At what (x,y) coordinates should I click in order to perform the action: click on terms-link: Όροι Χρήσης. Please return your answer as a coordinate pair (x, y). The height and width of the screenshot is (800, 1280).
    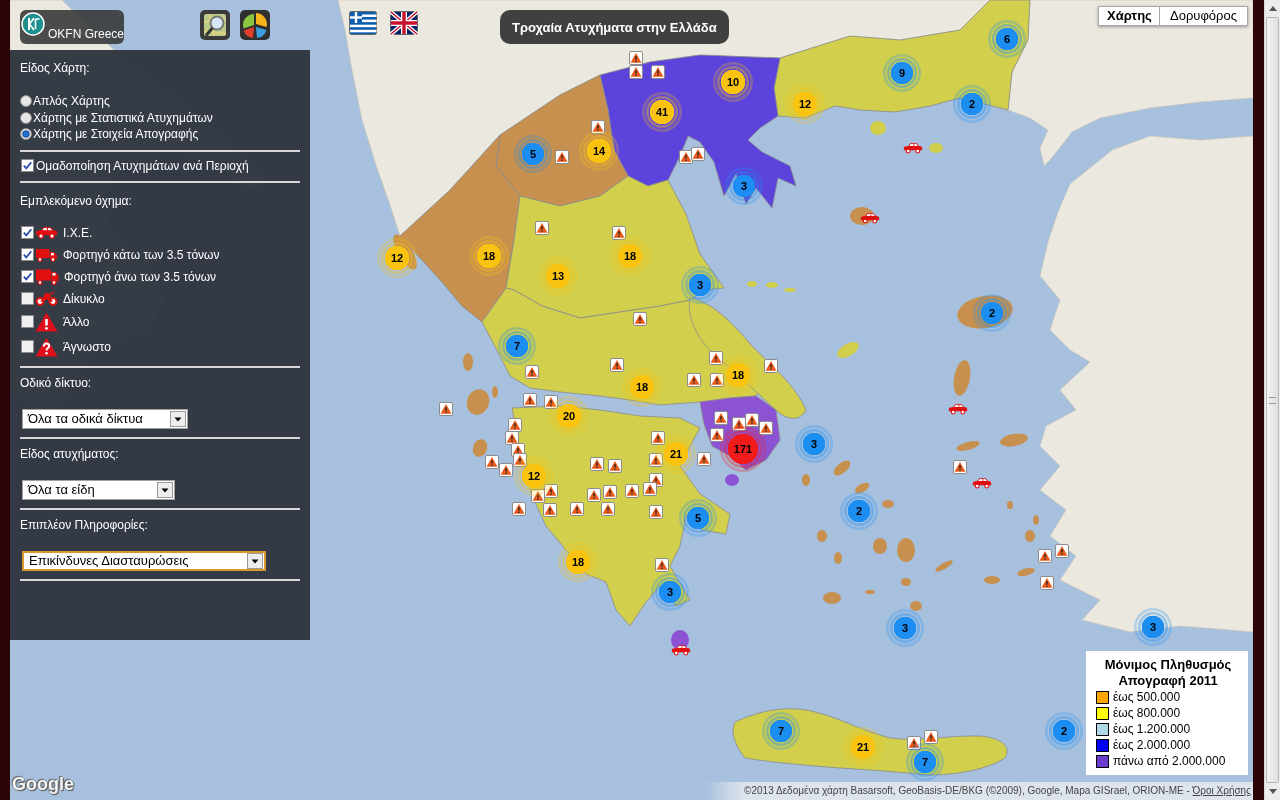
    Looking at the image, I should click on (1221, 790).